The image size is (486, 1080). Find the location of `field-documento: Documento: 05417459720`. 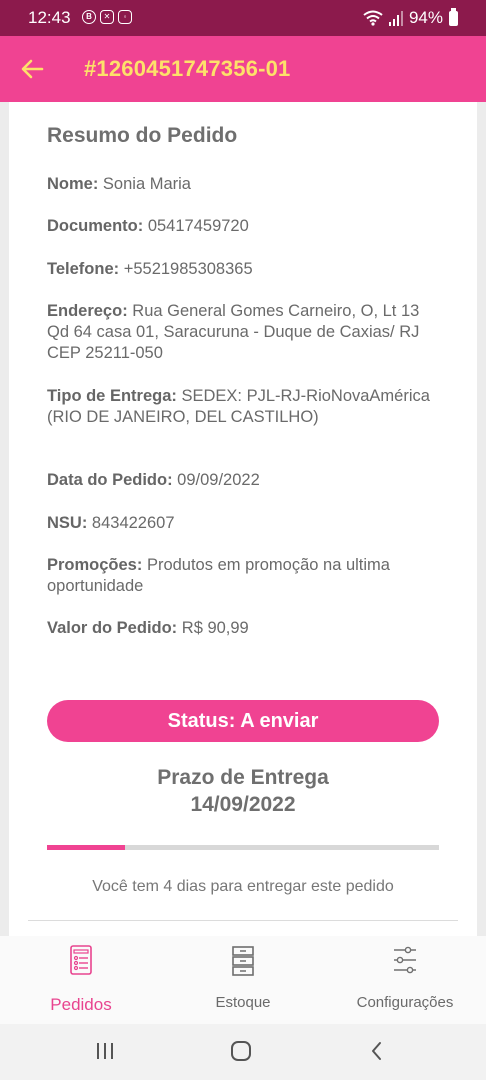

field-documento: Documento: 05417459720 is located at coordinates (243, 226).